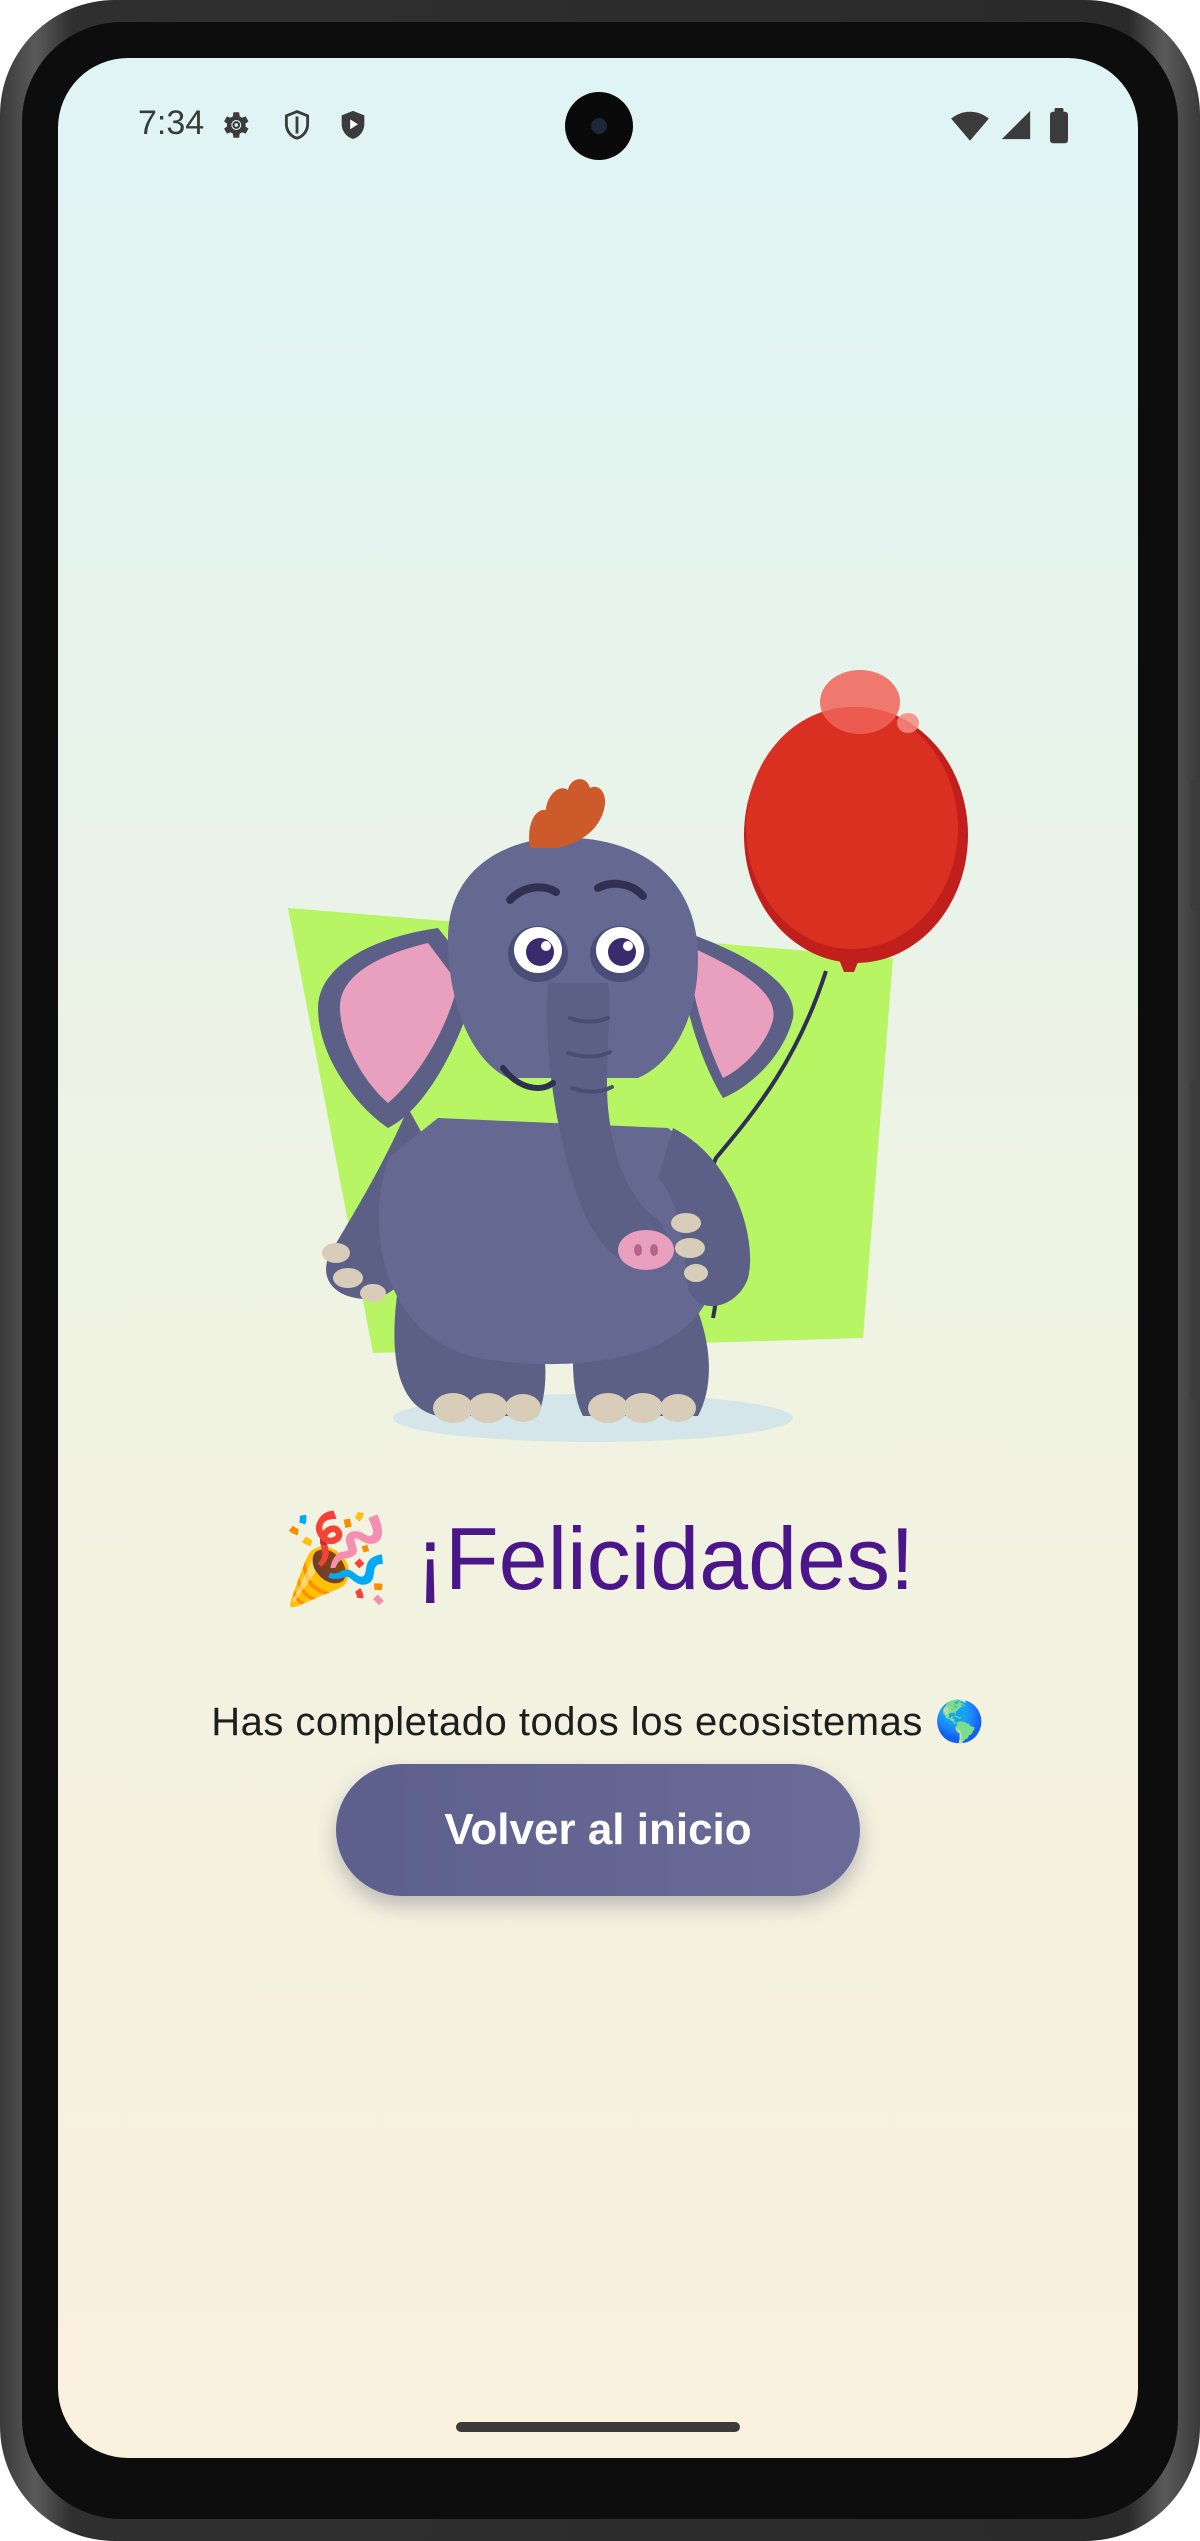  I want to click on home-indicator, so click(598, 2427).